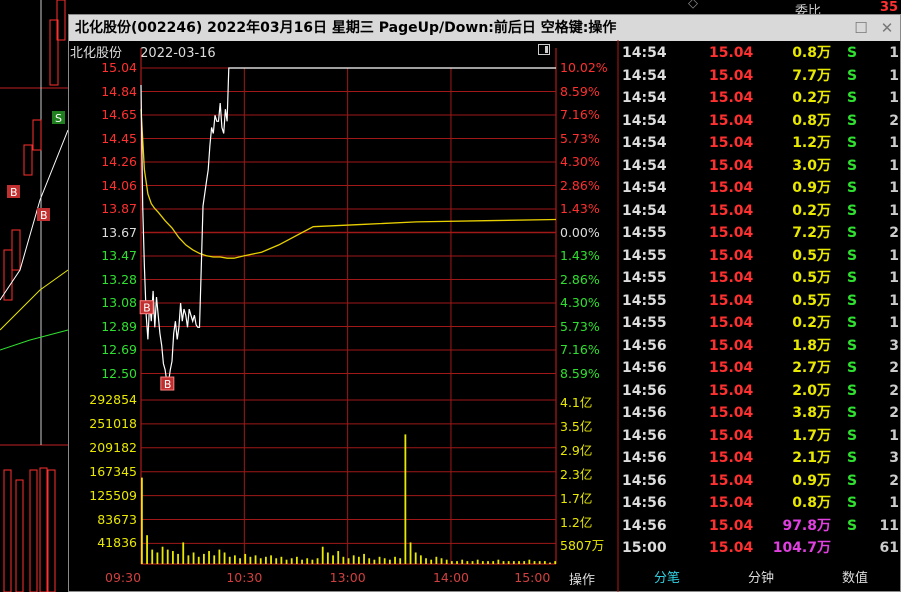  Describe the element at coordinates (761, 548) in the screenshot. I see `tick-row: 15:00 15.04 104.7万 61` at that location.